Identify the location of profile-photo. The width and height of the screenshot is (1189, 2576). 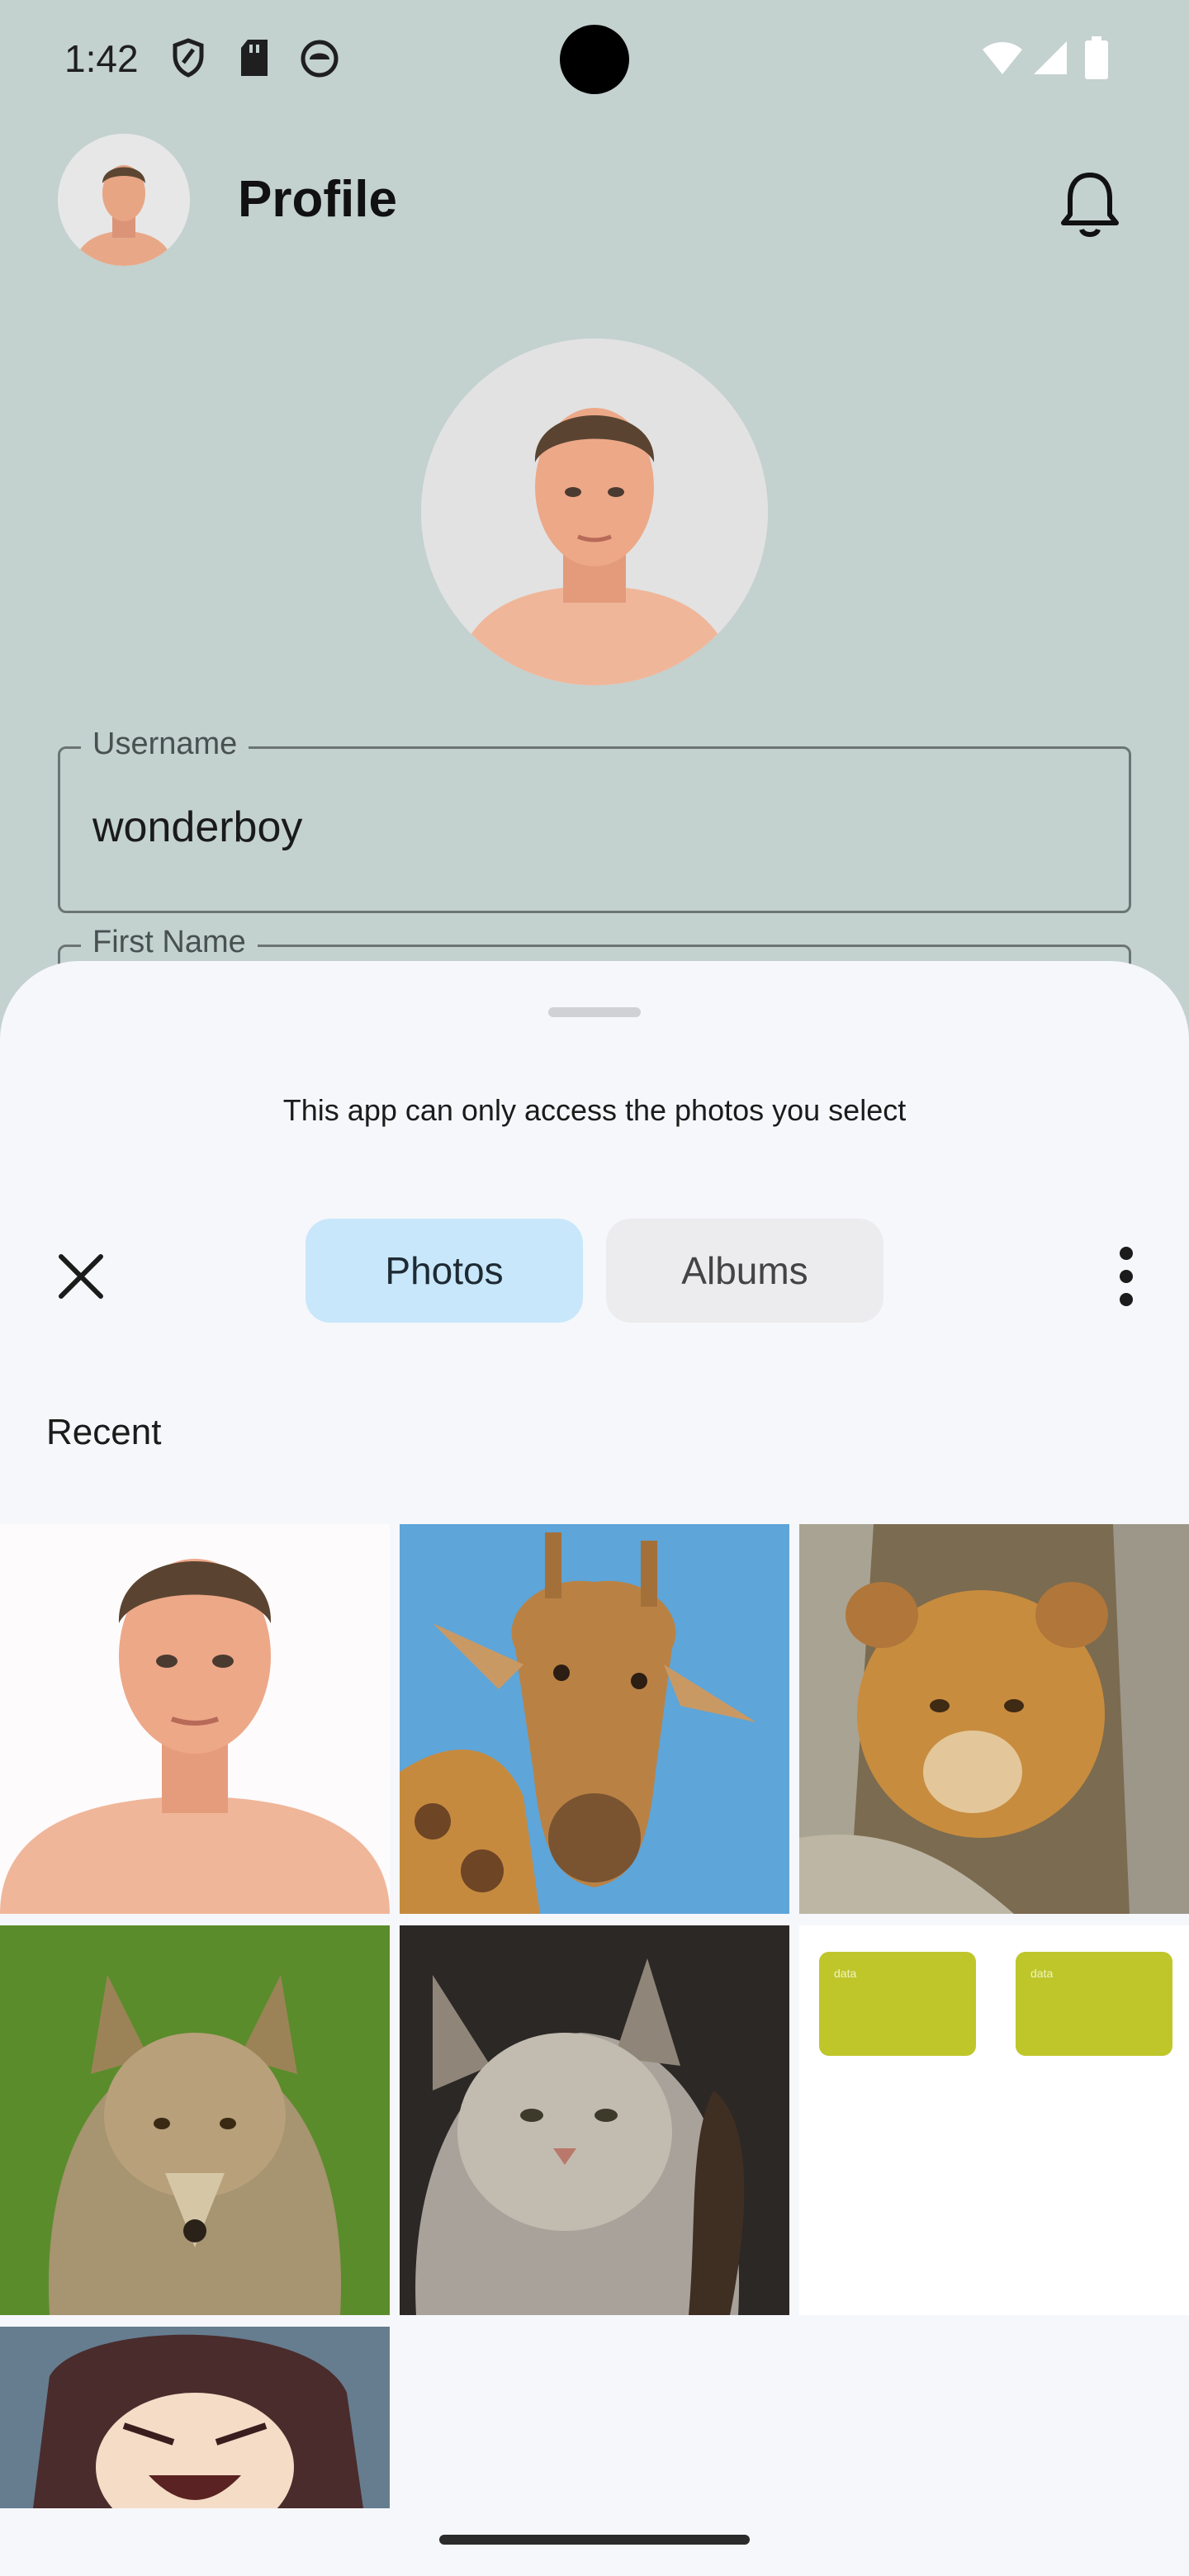
(594, 512).